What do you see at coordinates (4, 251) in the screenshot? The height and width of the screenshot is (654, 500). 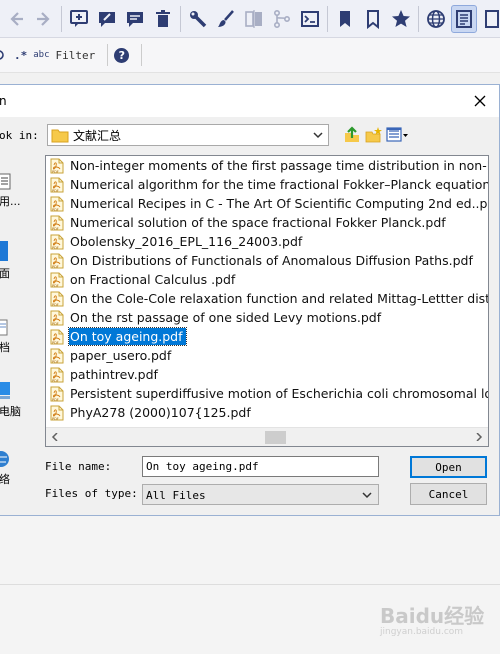 I see `desktop-icon` at bounding box center [4, 251].